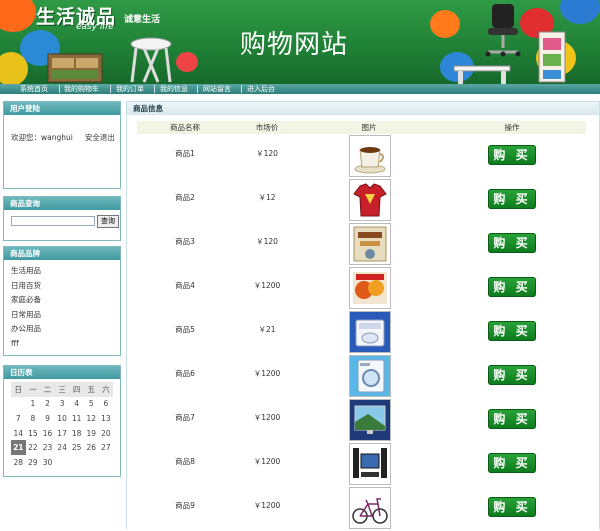  Describe the element at coordinates (33, 418) in the screenshot. I see `calendar-day: 8` at that location.